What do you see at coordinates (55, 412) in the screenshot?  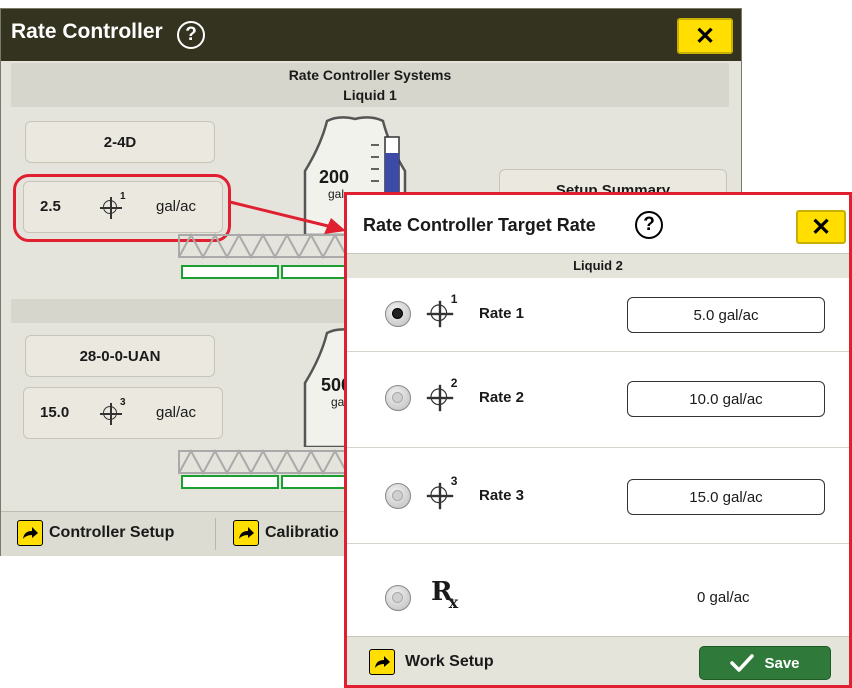 I see `rate-value: 15.0` at bounding box center [55, 412].